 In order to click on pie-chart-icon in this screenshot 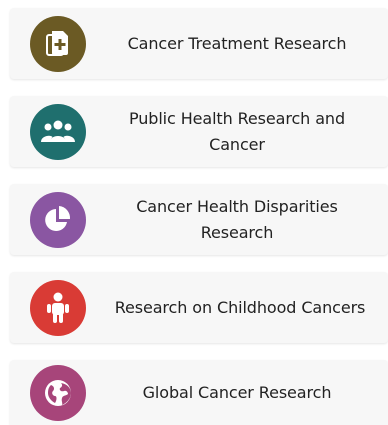, I will do `click(58, 219)`.